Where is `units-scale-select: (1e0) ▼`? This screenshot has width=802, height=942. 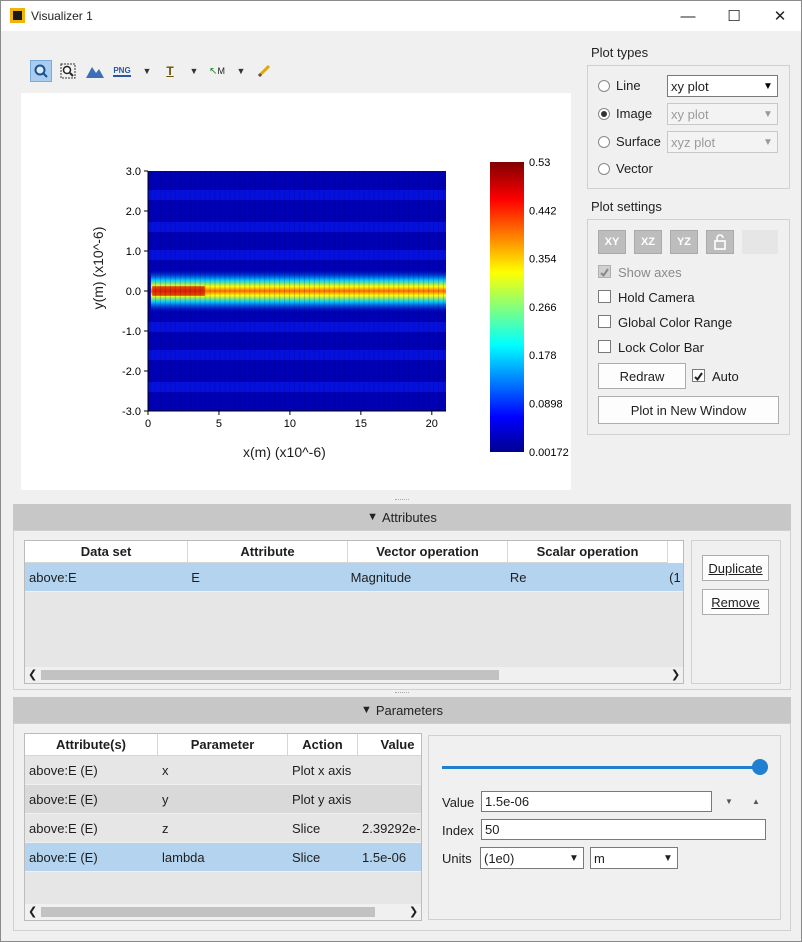 units-scale-select: (1e0) ▼ is located at coordinates (532, 858).